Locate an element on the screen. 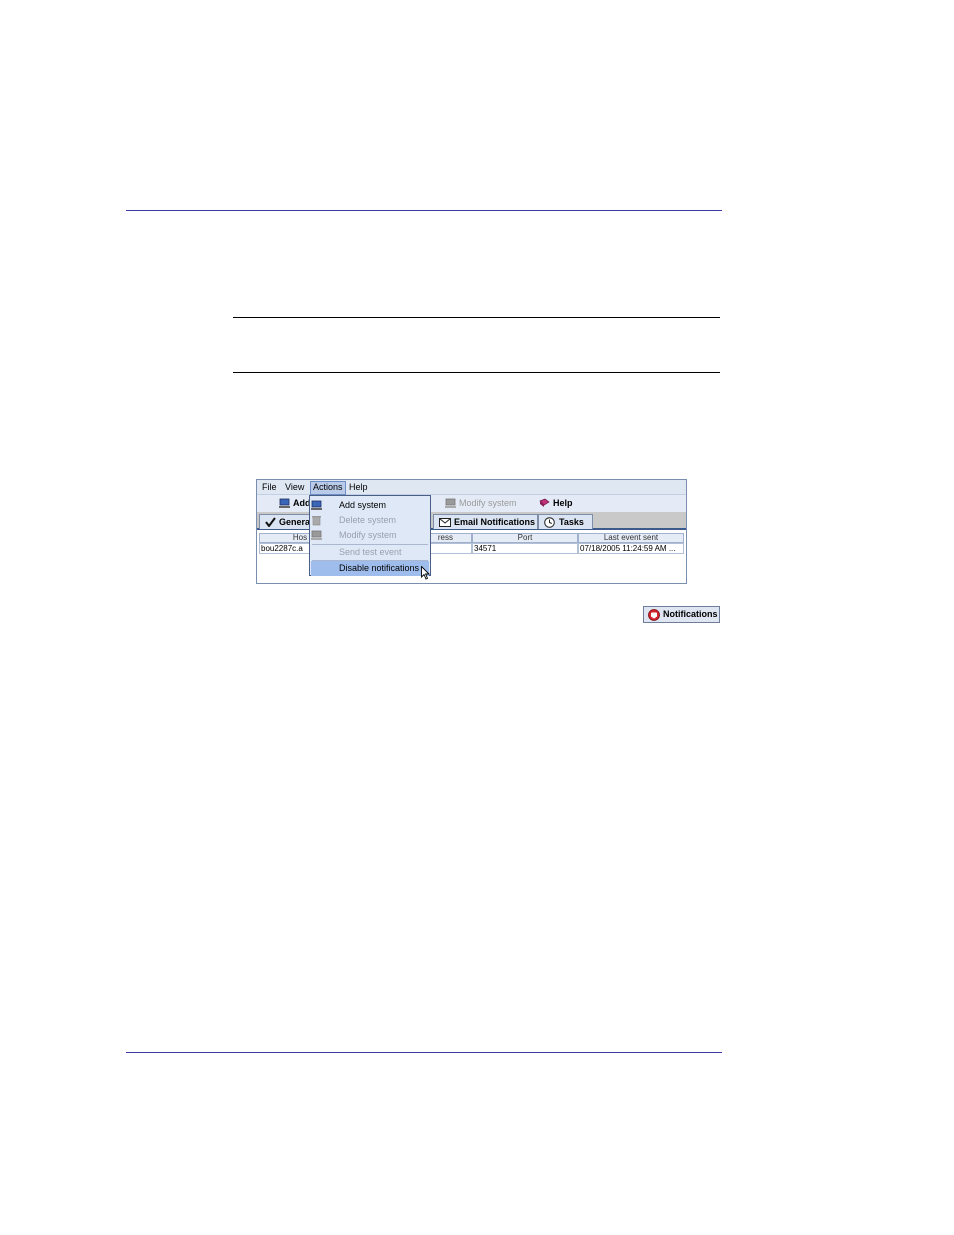 This screenshot has height=1235, width=954. checkmark-icon is located at coordinates (270, 522).